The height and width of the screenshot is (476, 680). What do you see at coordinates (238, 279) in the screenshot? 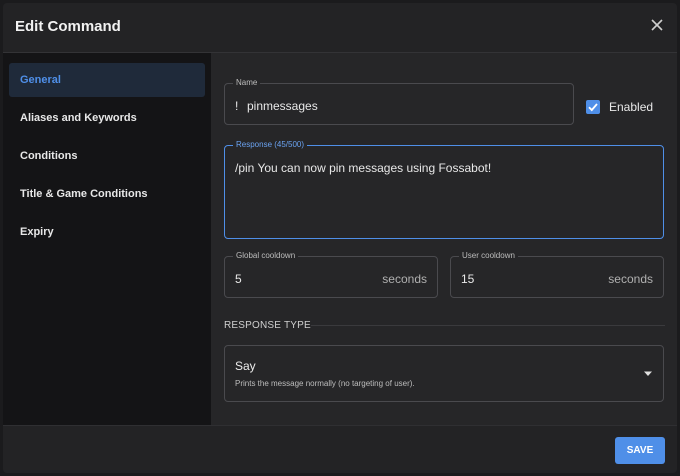
I see `global-cooldown-value: 5` at bounding box center [238, 279].